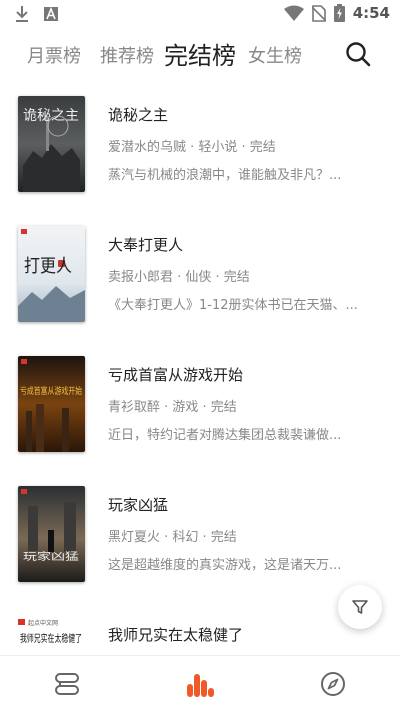 This screenshot has width=400, height=711. Describe the element at coordinates (22, 14) in the screenshot. I see `download-icon` at that location.